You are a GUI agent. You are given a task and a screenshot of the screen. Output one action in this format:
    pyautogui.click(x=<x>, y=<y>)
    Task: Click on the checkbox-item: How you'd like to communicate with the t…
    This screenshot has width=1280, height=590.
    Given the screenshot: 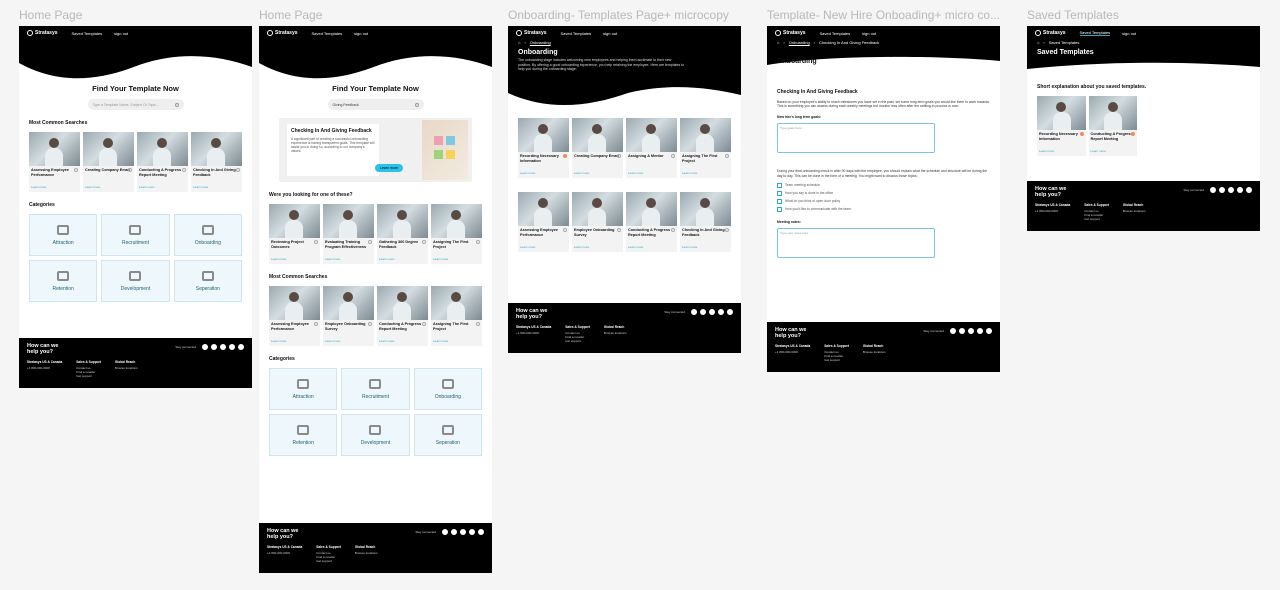 What is the action you would take?
    pyautogui.click(x=883, y=209)
    